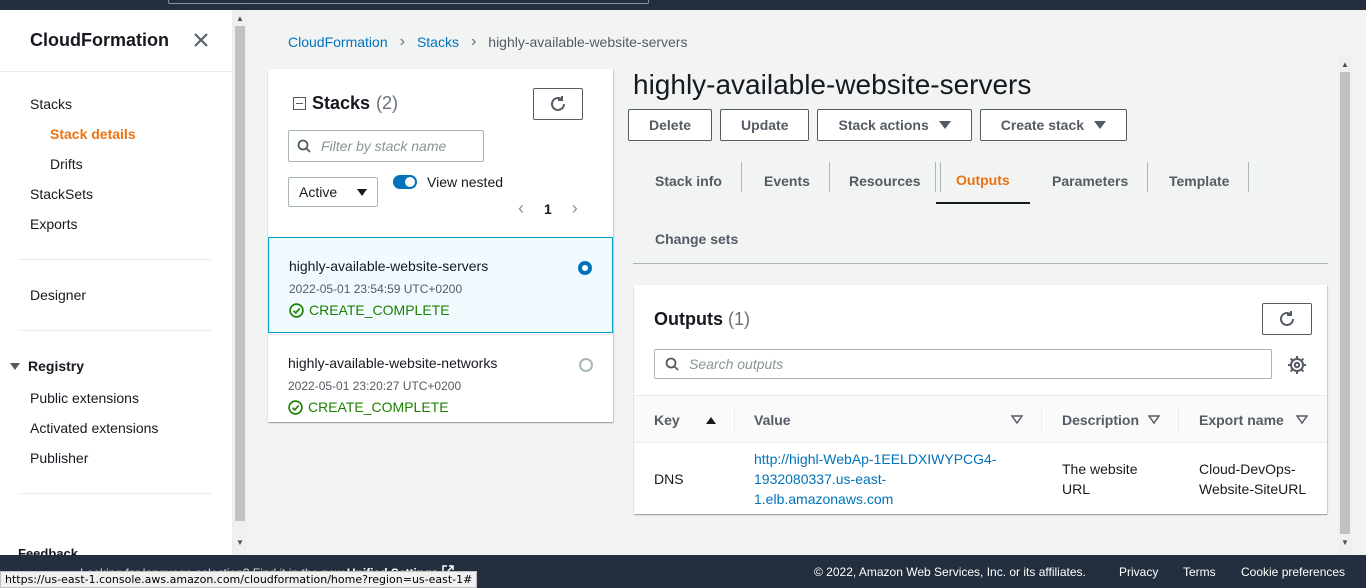  I want to click on sidebar-item-stacksets: StackSets, so click(61, 194).